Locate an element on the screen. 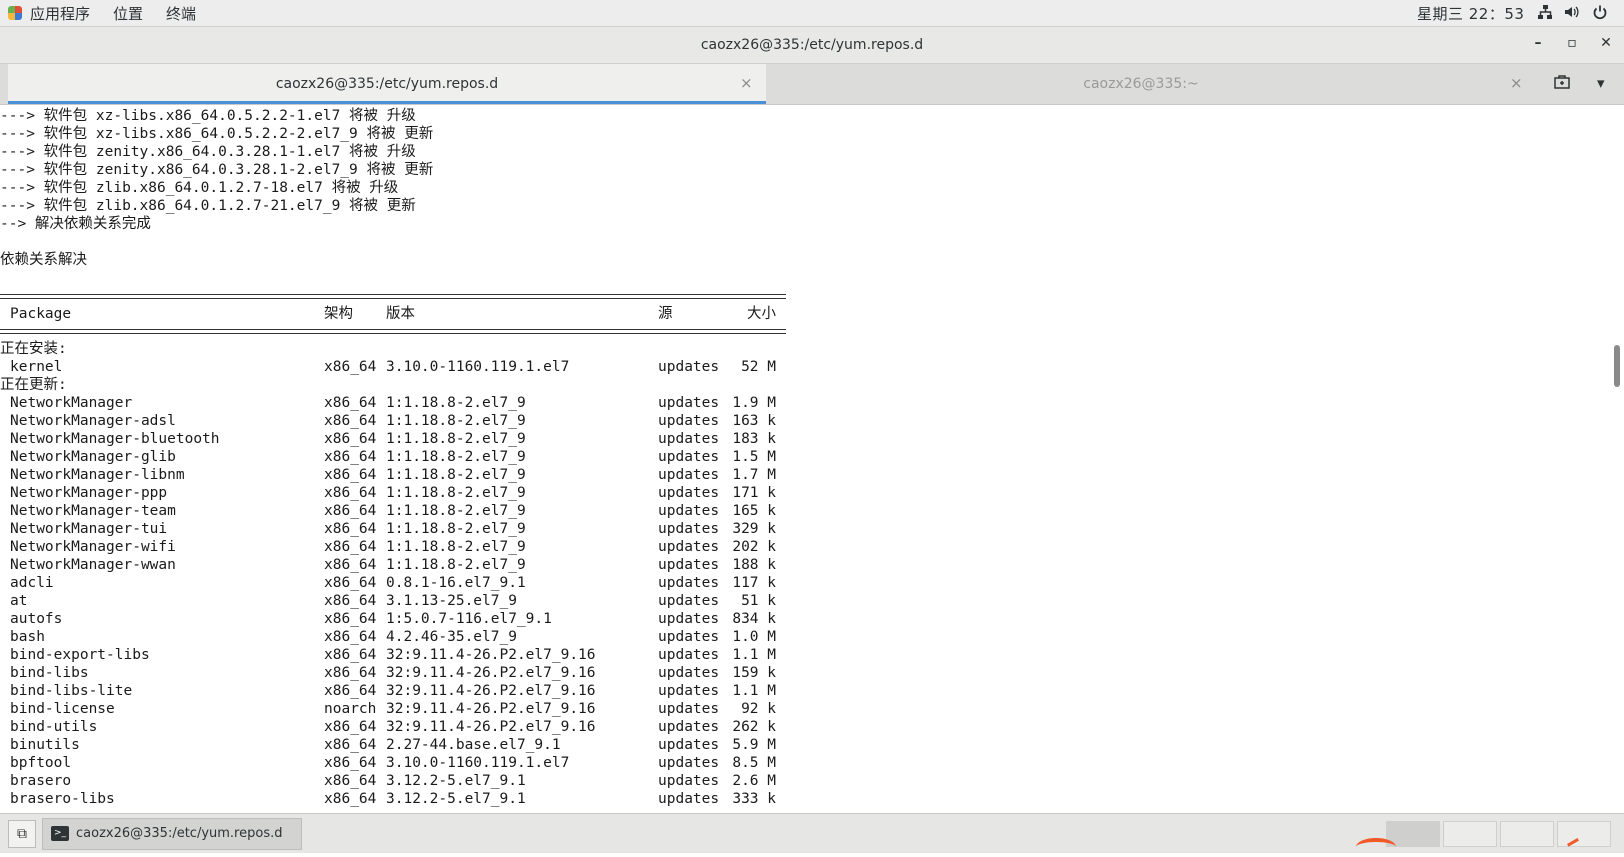 The image size is (1624, 857). terminal-scrollbar is located at coordinates (1617, 366).